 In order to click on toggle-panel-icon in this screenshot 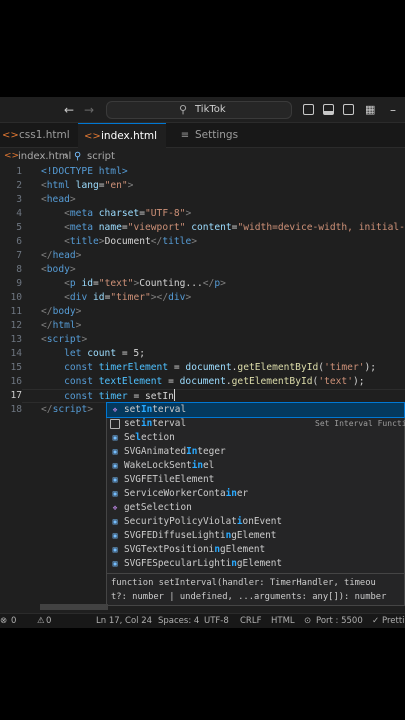, I will do `click(328, 109)`.